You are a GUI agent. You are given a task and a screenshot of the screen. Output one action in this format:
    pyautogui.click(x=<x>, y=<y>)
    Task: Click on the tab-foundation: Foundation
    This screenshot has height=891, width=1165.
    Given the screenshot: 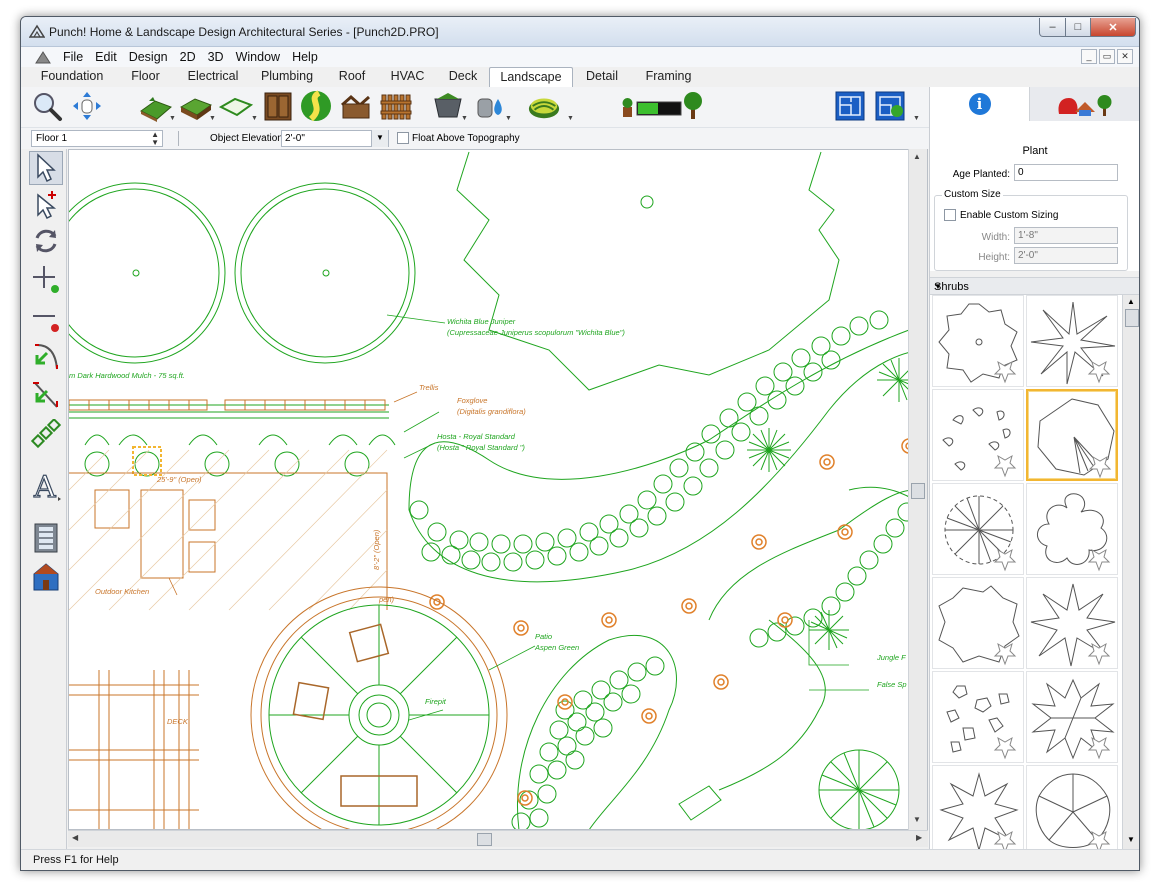 What is the action you would take?
    pyautogui.click(x=72, y=77)
    